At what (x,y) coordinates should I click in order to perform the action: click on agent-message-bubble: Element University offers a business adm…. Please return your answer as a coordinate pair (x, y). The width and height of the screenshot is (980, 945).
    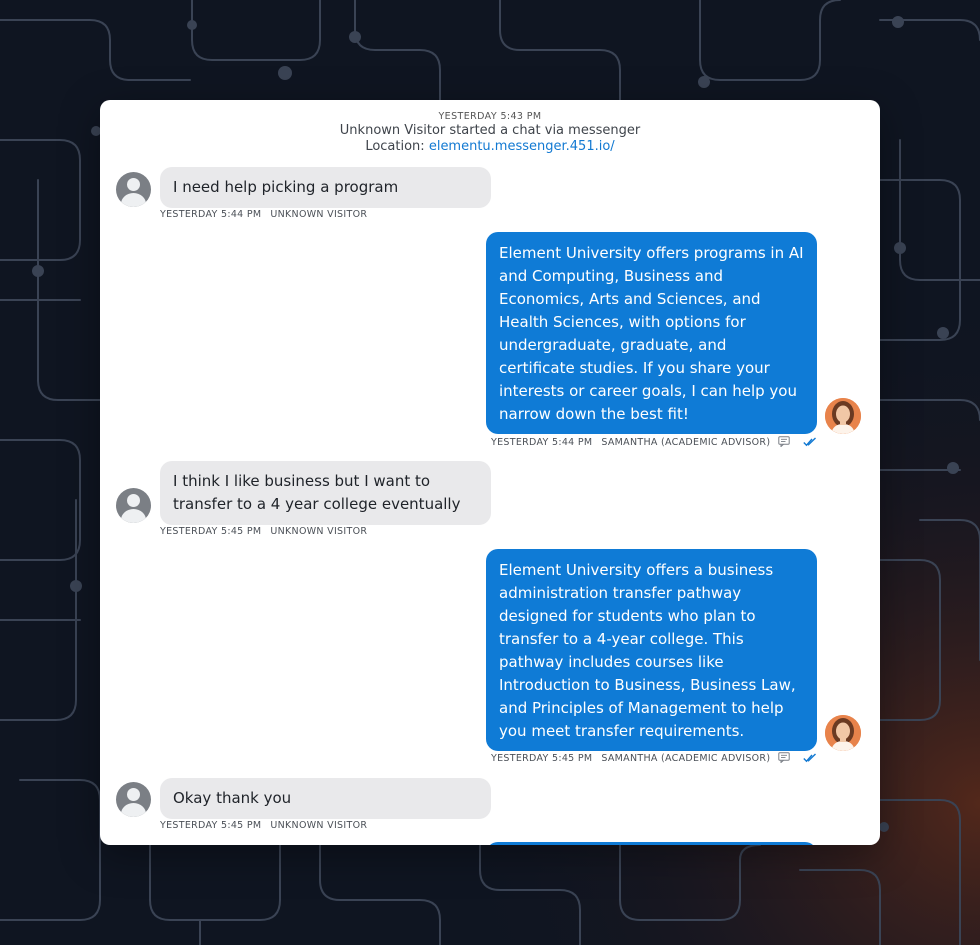
    Looking at the image, I should click on (651, 650).